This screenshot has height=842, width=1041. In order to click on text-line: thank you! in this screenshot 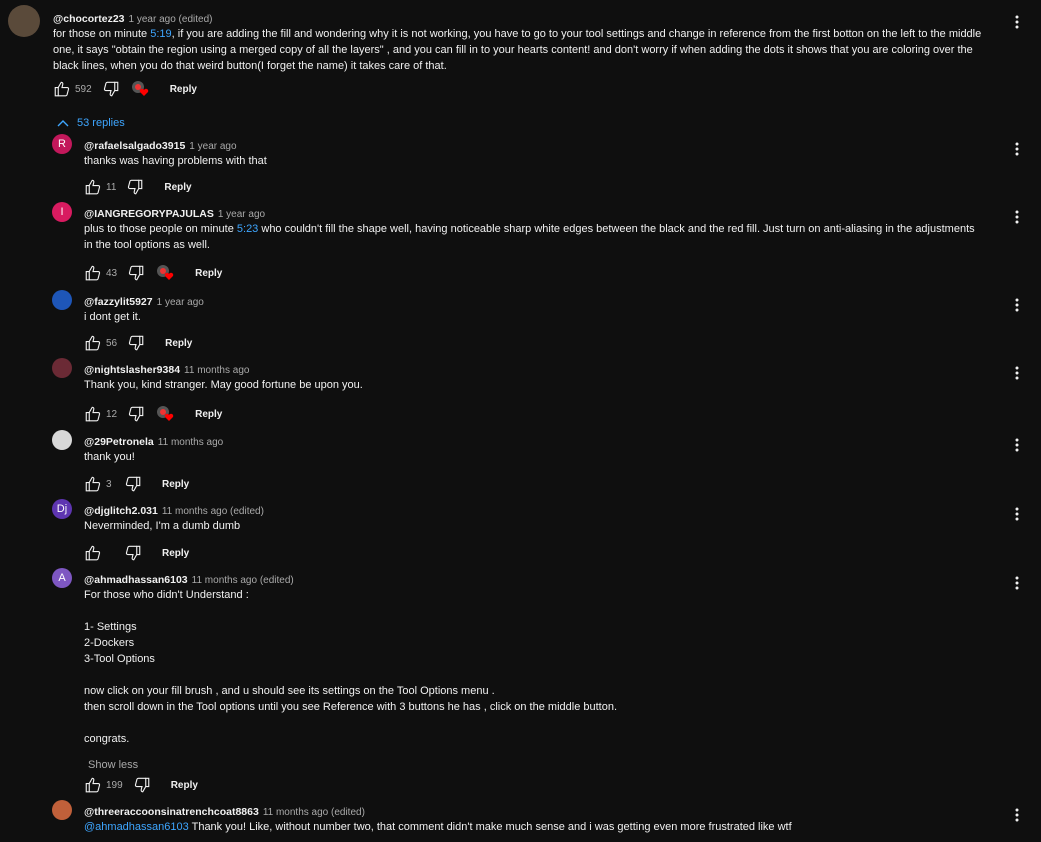, I will do `click(109, 457)`.